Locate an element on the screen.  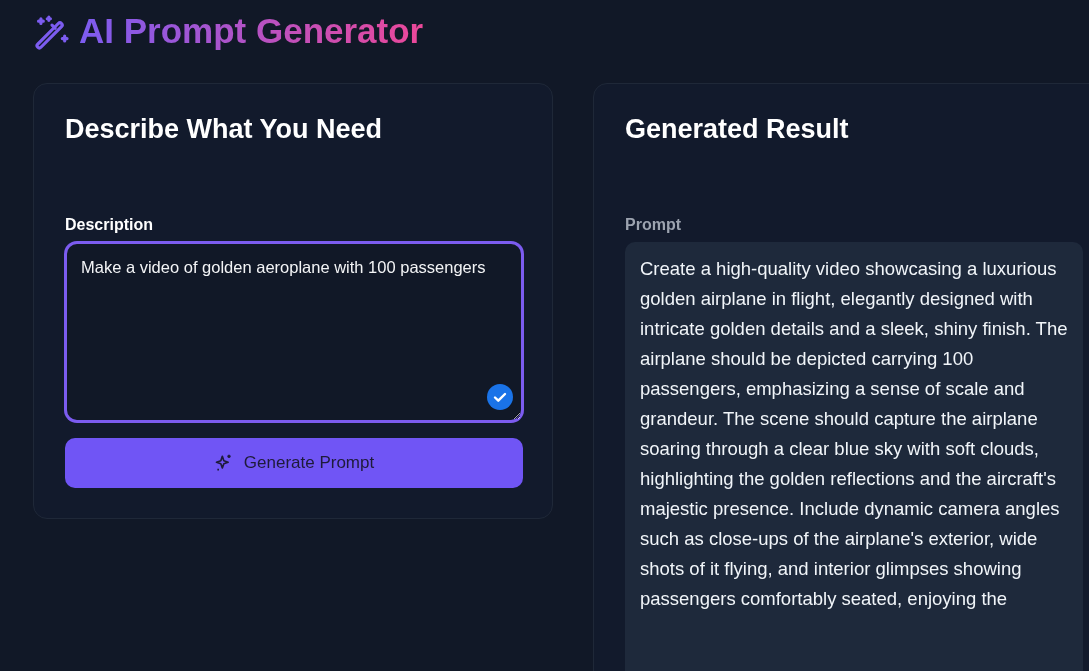
check-icon is located at coordinates (500, 397).